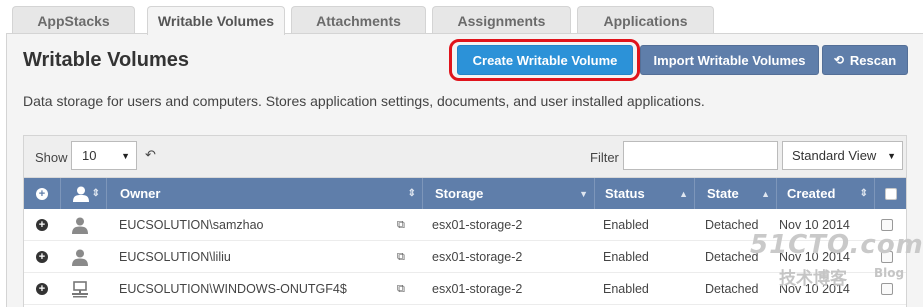 This screenshot has width=923, height=307. Describe the element at coordinates (811, 193) in the screenshot. I see `created-header-label: Created` at that location.